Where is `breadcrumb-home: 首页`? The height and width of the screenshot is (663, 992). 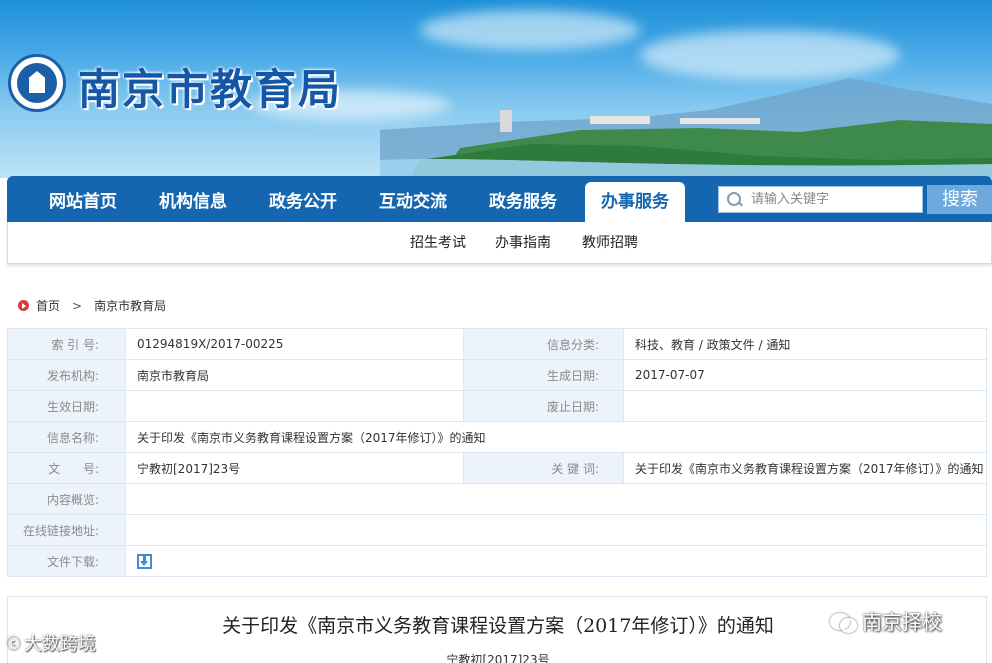
breadcrumb-home: 首页 is located at coordinates (48, 305).